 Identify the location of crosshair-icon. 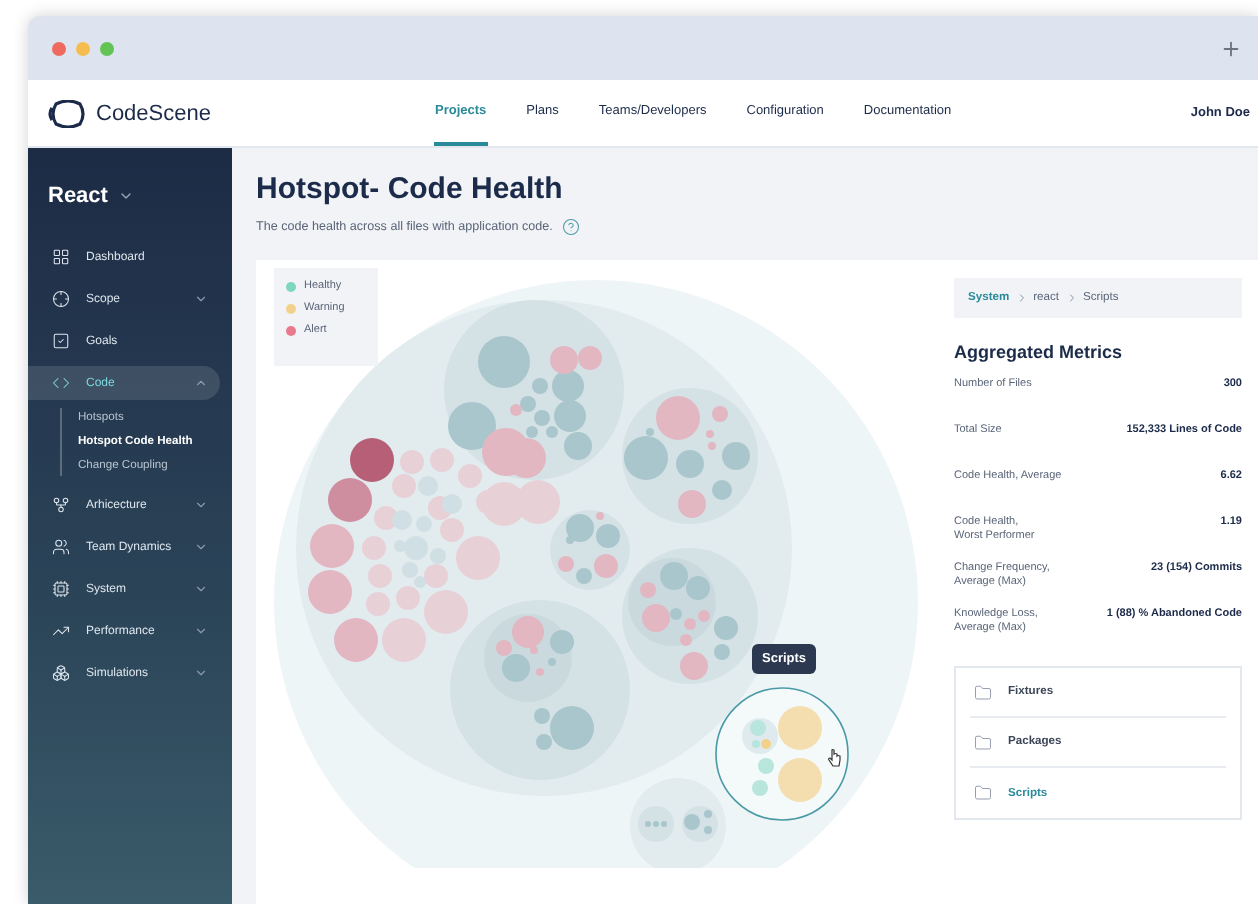
(61, 299).